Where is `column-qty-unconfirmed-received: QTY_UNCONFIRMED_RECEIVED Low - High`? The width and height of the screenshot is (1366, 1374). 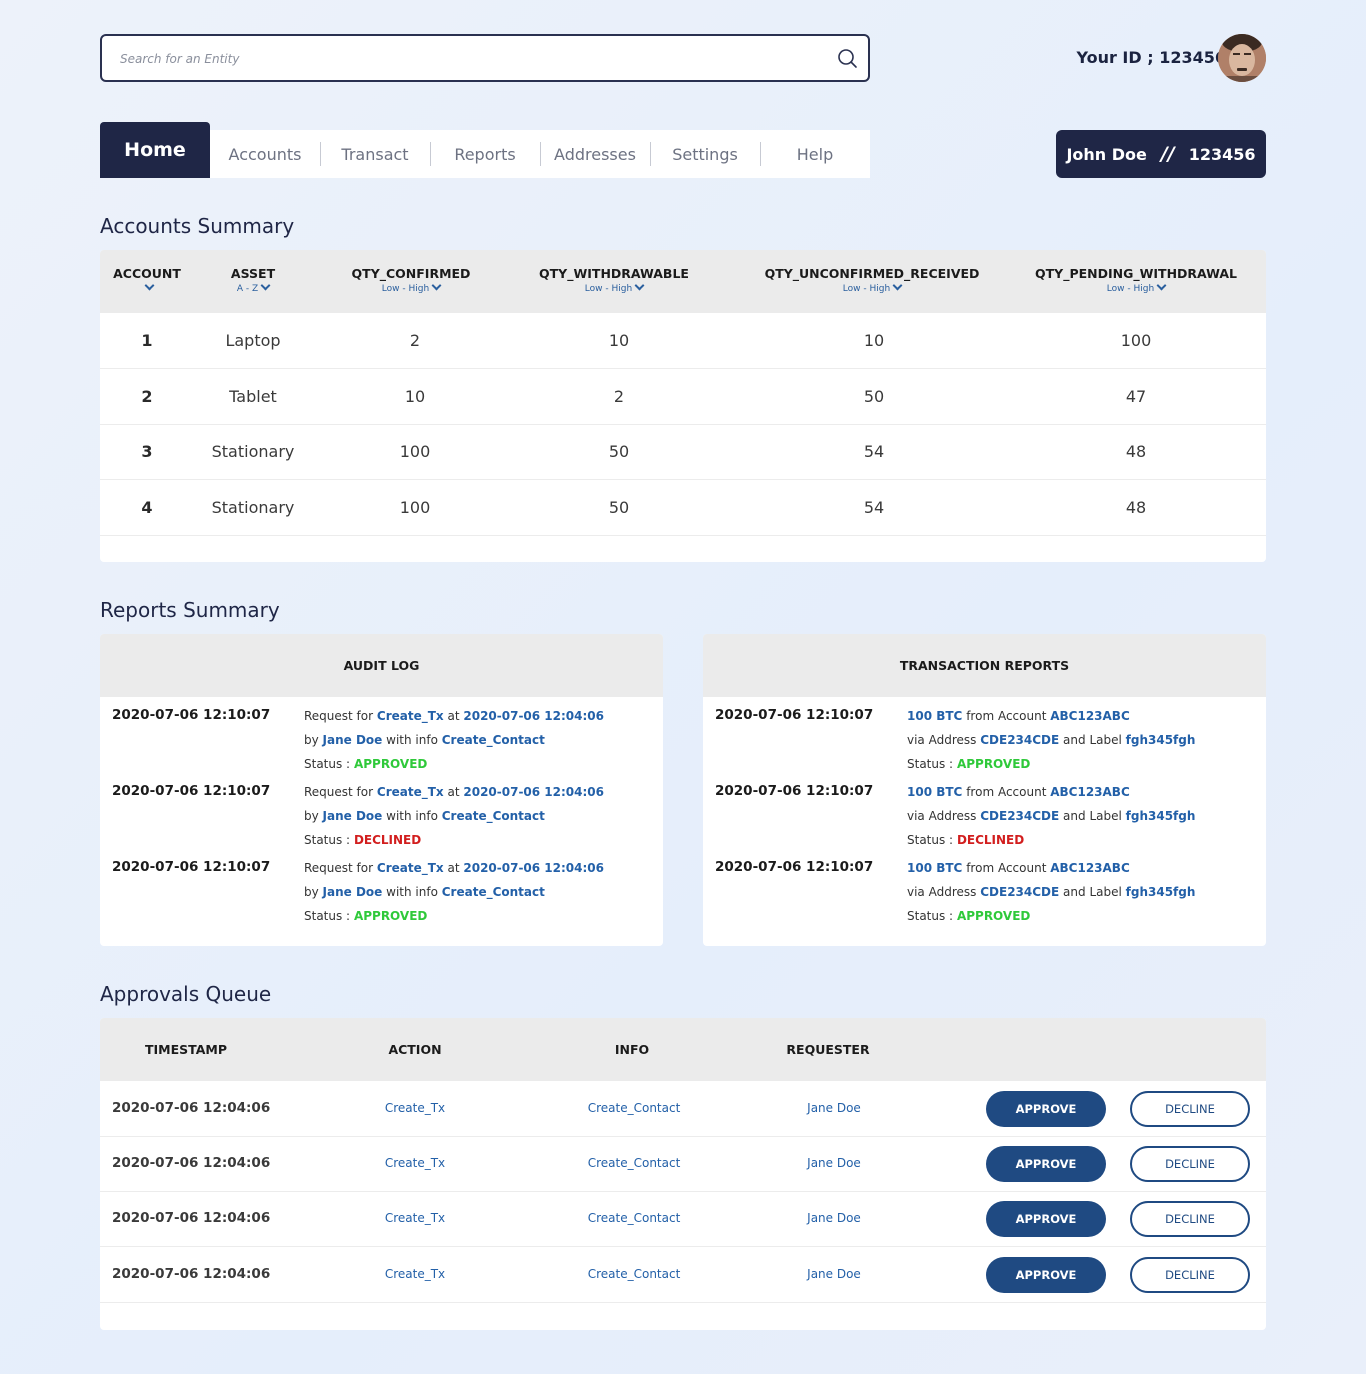 column-qty-unconfirmed-received: QTY_UNCONFIRMED_RECEIVED Low - High is located at coordinates (872, 281).